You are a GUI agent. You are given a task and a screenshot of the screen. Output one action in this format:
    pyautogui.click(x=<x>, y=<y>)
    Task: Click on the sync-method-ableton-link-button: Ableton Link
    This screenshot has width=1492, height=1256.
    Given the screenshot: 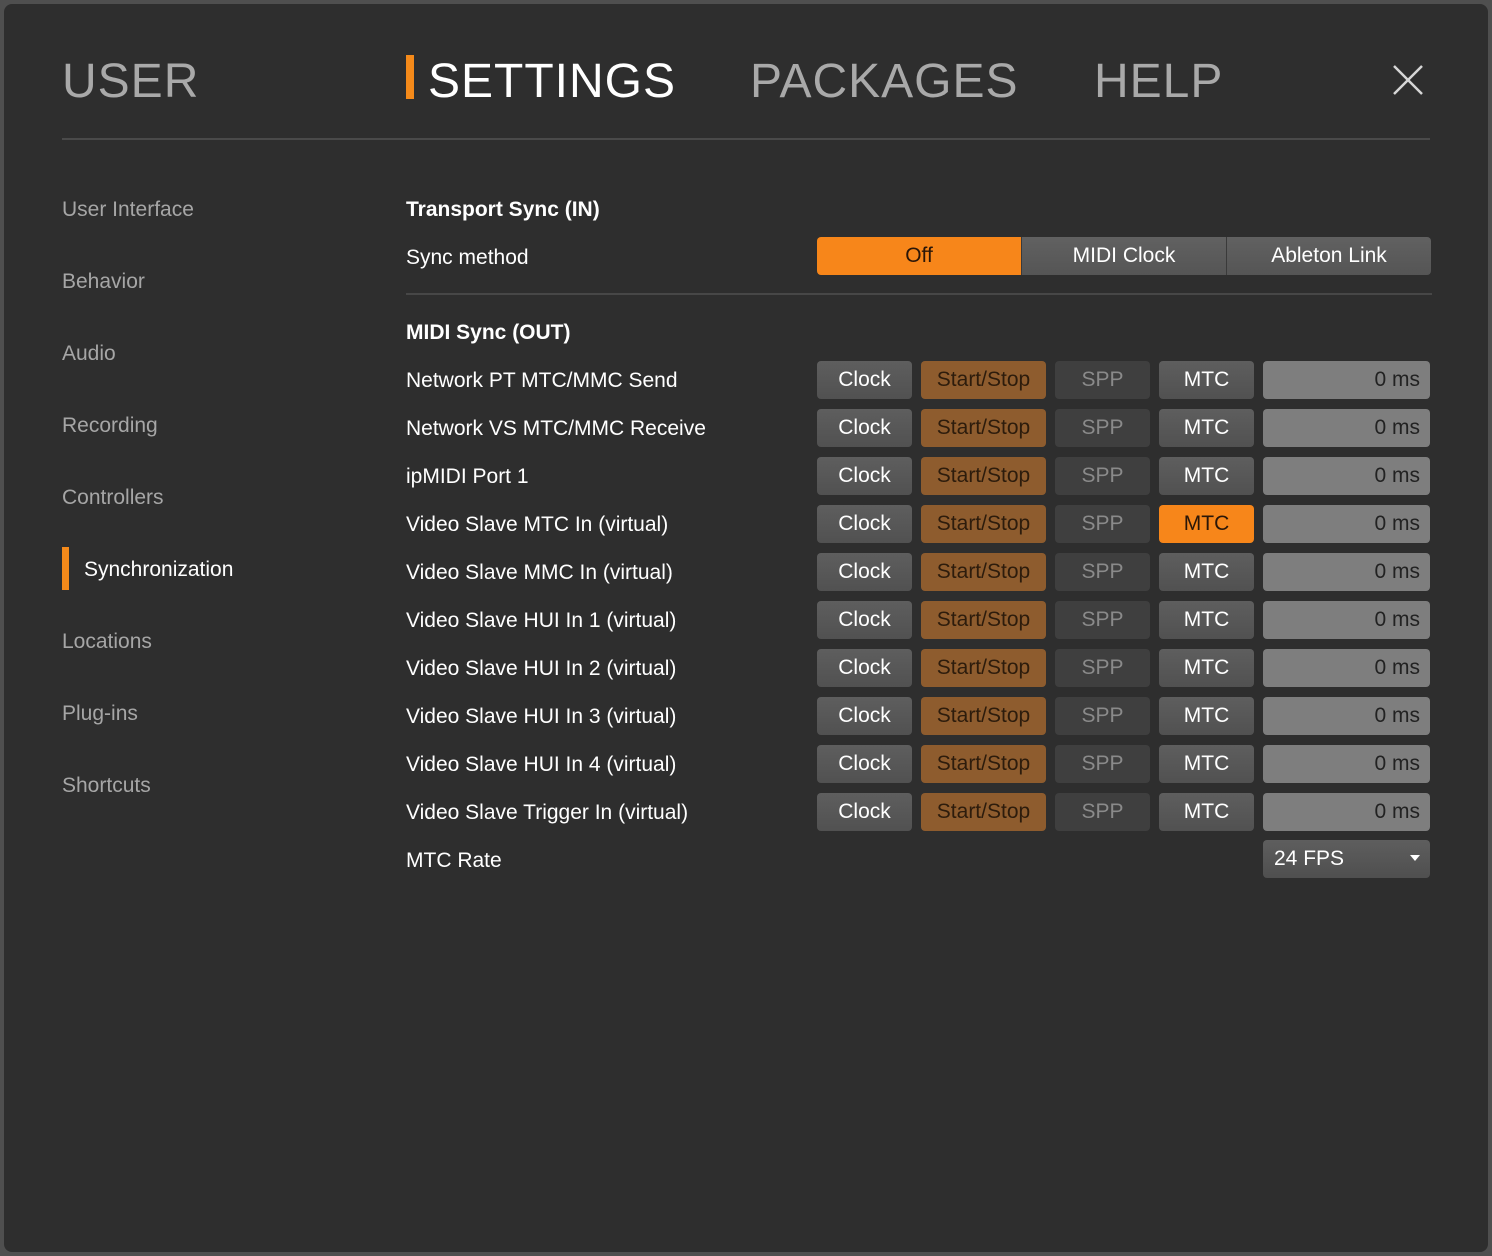 What is the action you would take?
    pyautogui.click(x=1328, y=256)
    